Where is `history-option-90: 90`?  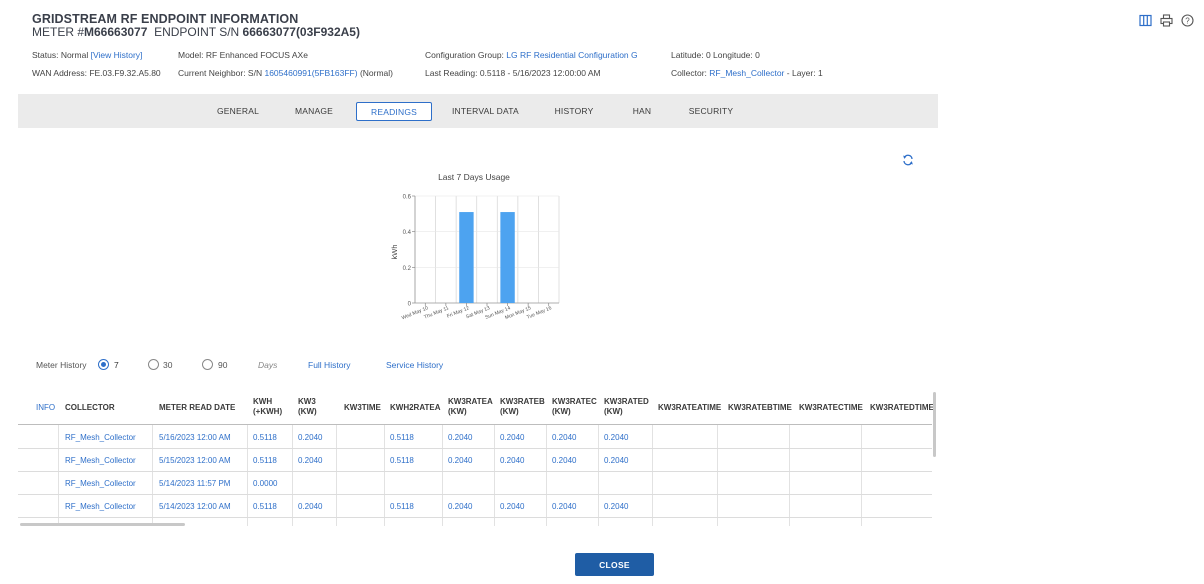 history-option-90: 90 is located at coordinates (223, 365).